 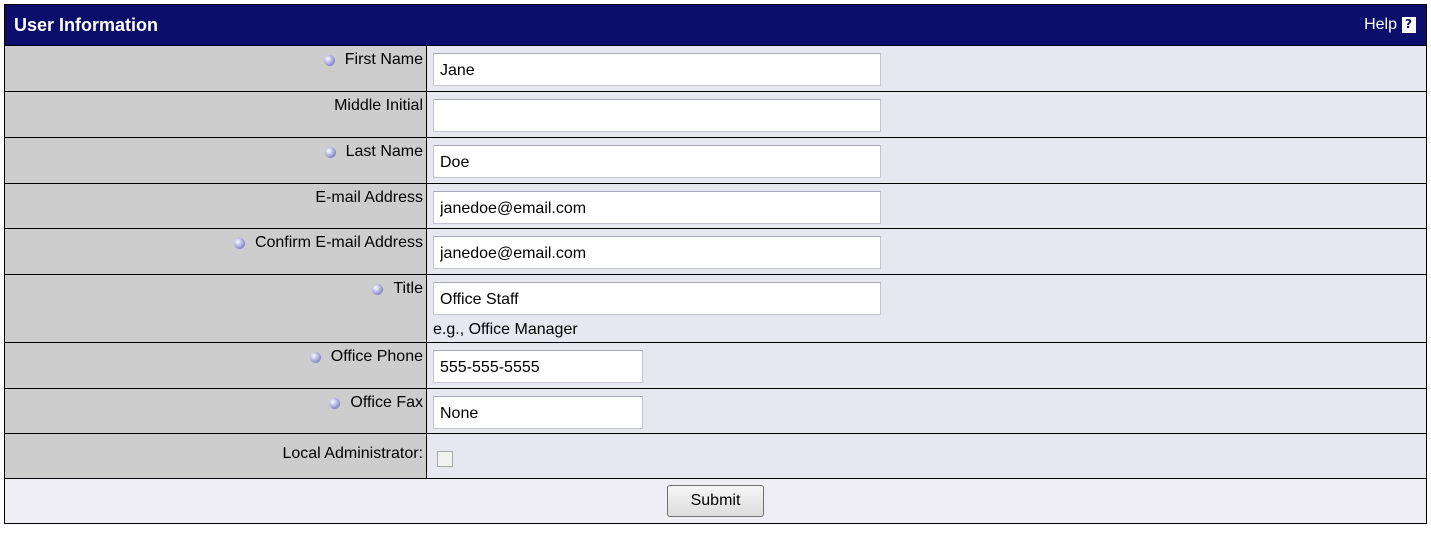 What do you see at coordinates (715, 25) in the screenshot?
I see `panel-header: User Information Help` at bounding box center [715, 25].